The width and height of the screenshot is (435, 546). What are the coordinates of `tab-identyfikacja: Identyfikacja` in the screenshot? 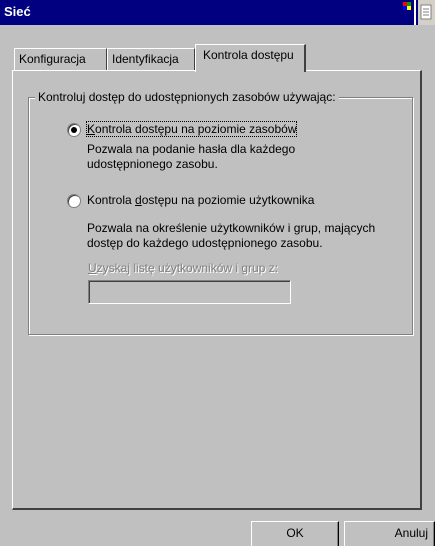 It's located at (151, 59).